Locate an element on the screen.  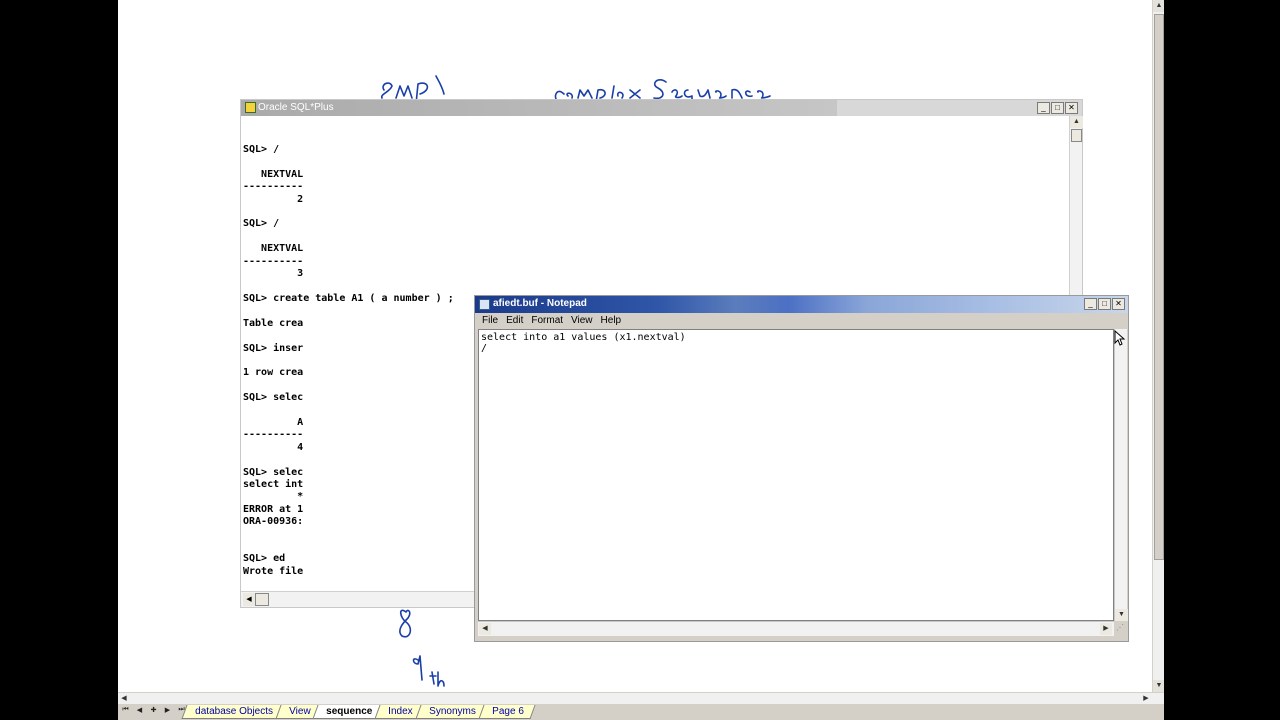
sheet-tab-navigation: ⏮ ◀ ✚ ▶ ⏭ is located at coordinates (153, 710).